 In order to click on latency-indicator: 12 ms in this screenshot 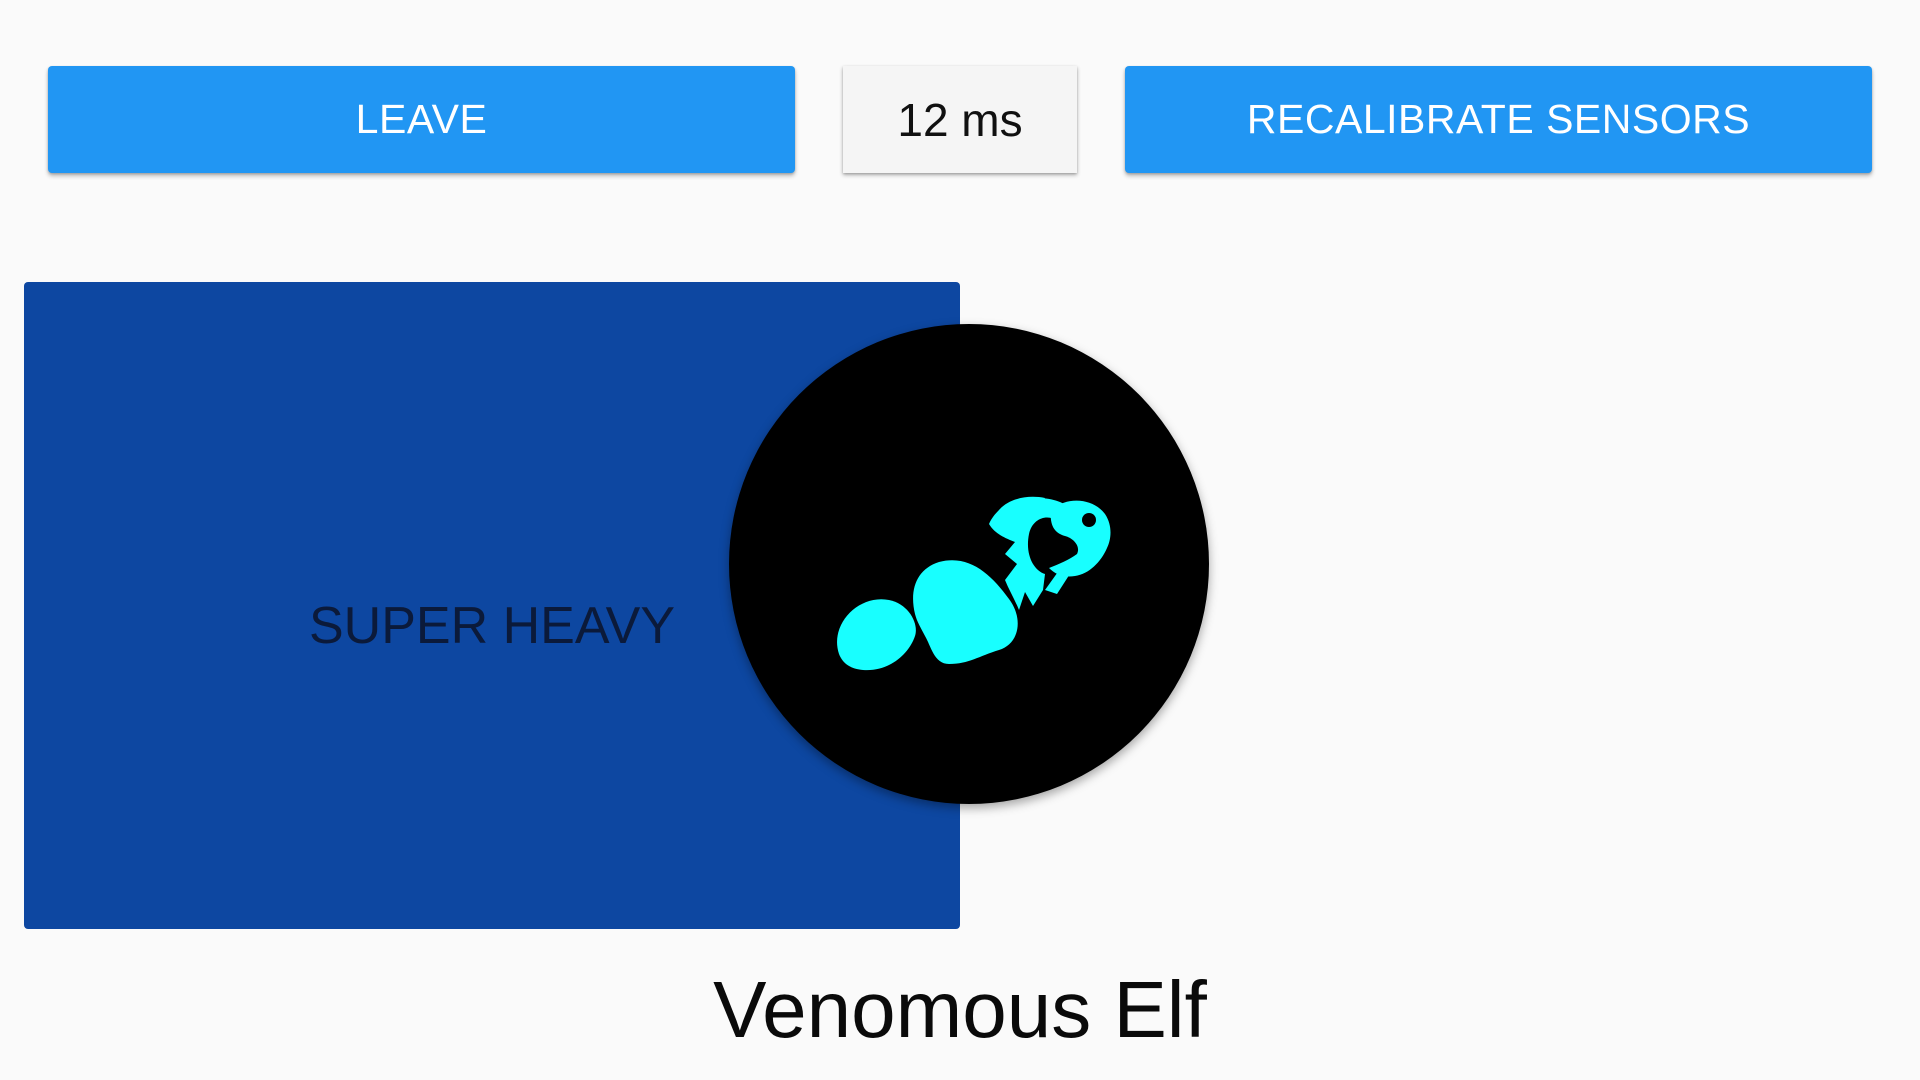, I will do `click(960, 119)`.